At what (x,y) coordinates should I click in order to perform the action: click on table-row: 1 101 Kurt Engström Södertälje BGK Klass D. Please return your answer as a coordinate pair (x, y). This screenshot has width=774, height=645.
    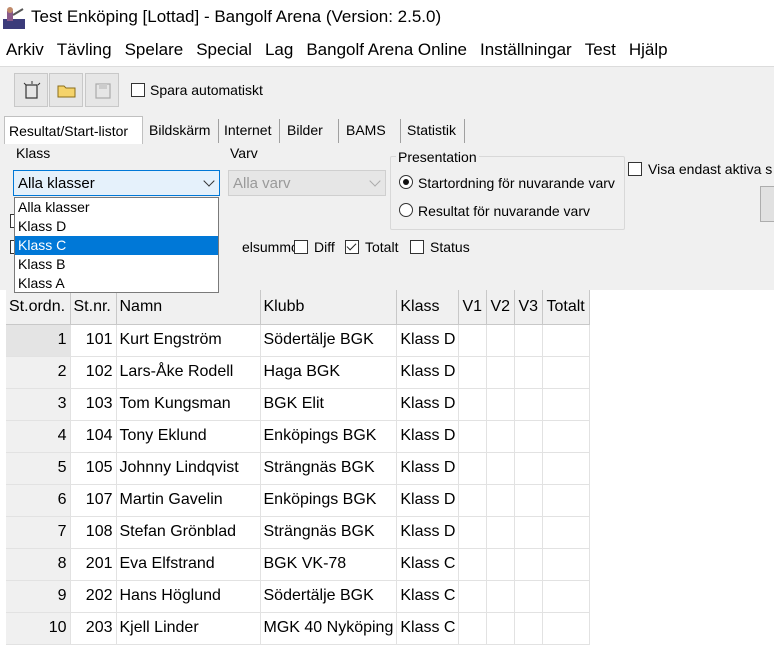
    Looking at the image, I should click on (298, 340).